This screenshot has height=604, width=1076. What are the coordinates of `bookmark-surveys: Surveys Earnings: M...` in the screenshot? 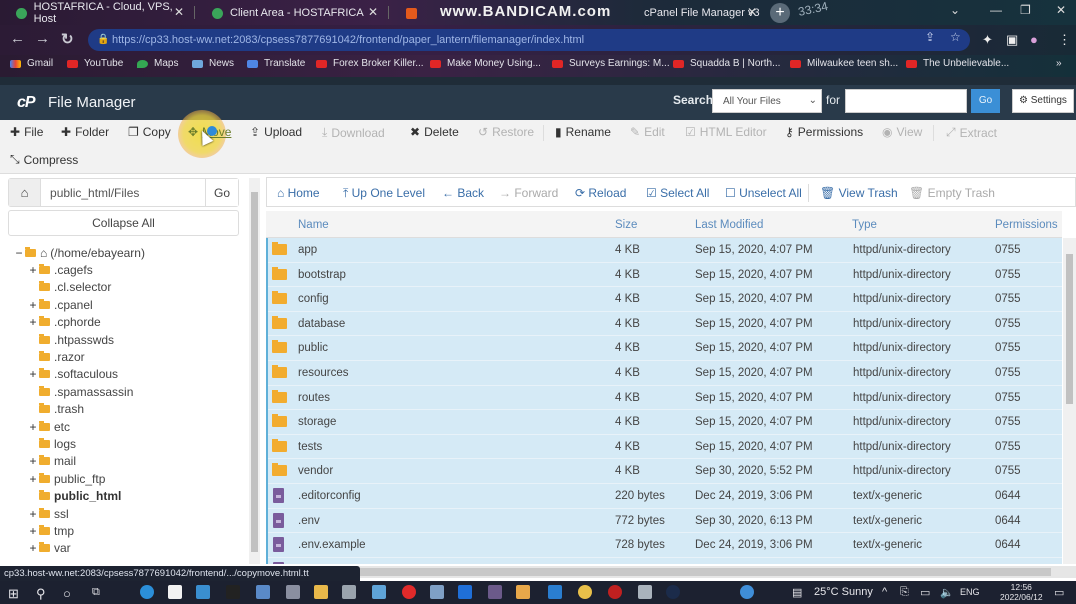 It's located at (611, 63).